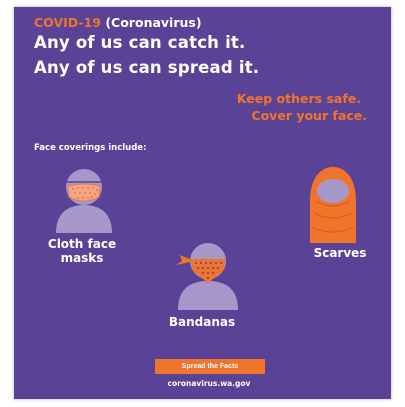  What do you see at coordinates (340, 253) in the screenshot?
I see `label-scarves: Scarves` at bounding box center [340, 253].